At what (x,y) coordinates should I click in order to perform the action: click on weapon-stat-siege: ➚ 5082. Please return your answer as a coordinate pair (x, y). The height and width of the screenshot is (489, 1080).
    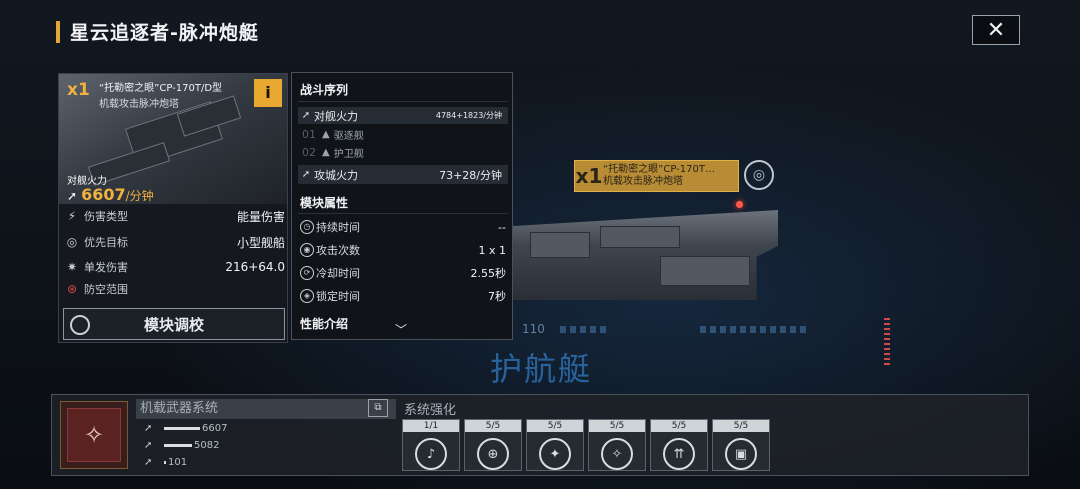
    Looking at the image, I should click on (181, 445).